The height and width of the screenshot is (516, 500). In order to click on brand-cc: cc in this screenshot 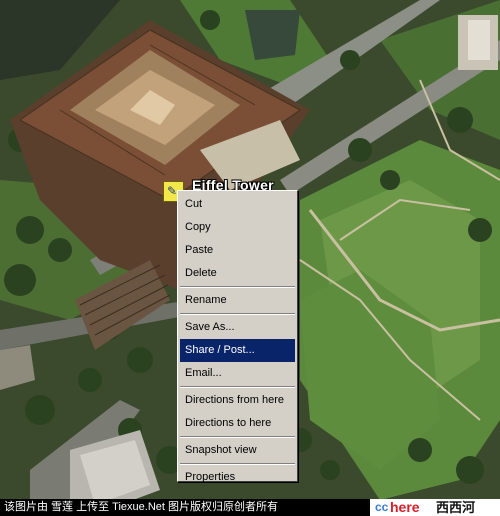, I will do `click(382, 507)`.